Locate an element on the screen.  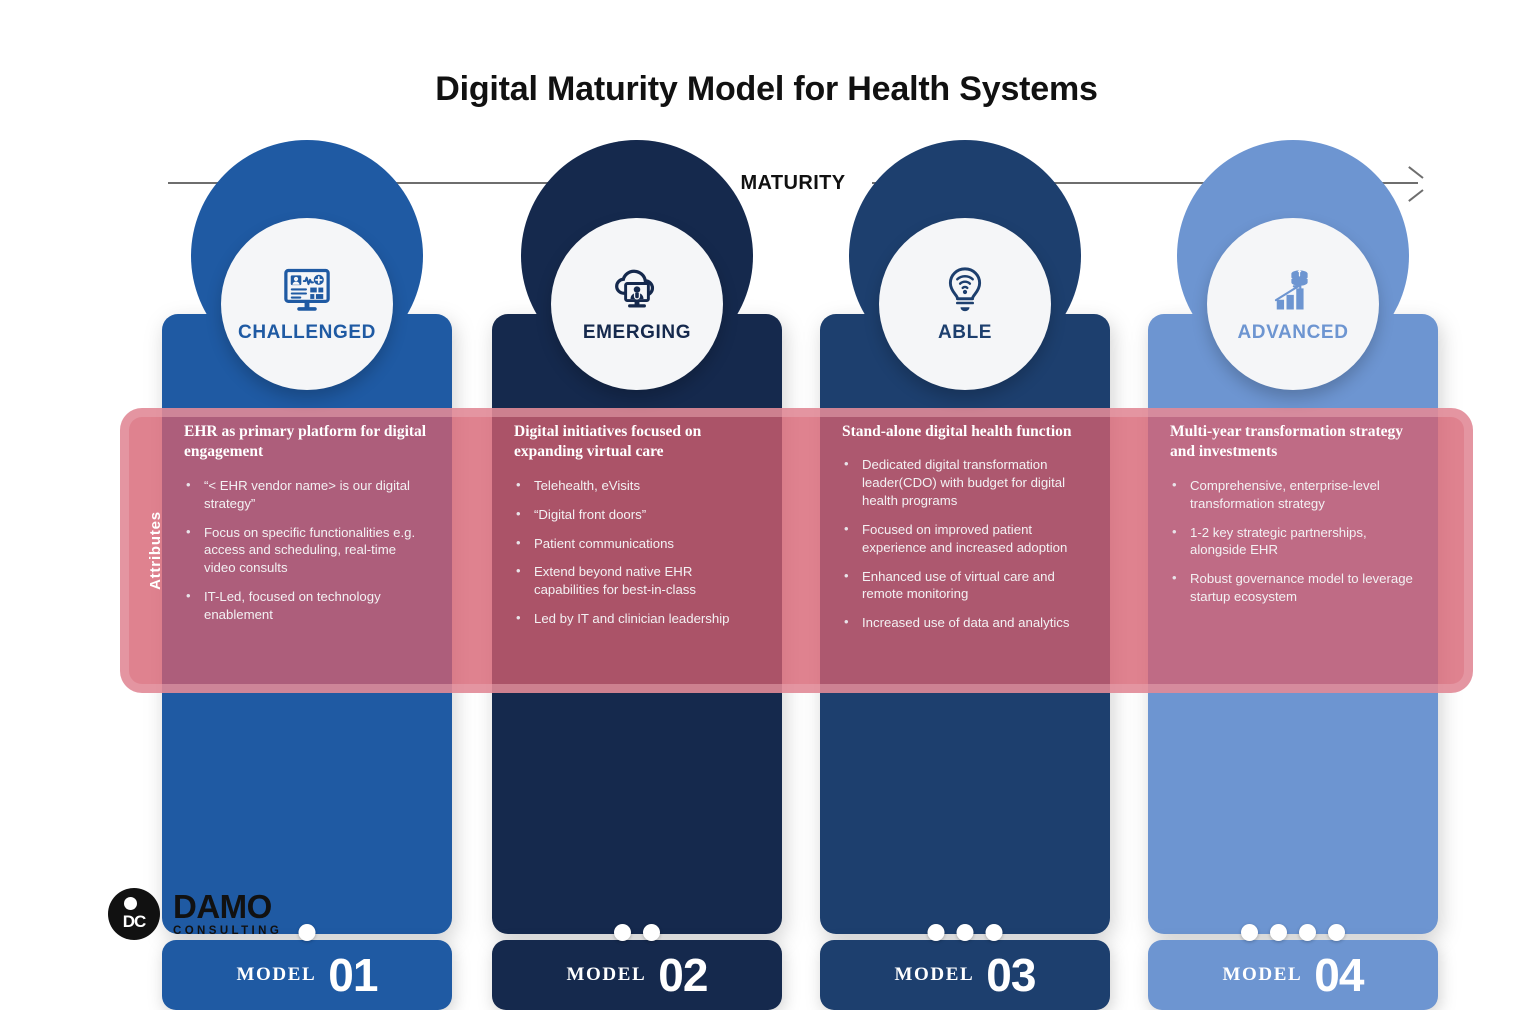
model-pill-01: MODEL 01 is located at coordinates (307, 975).